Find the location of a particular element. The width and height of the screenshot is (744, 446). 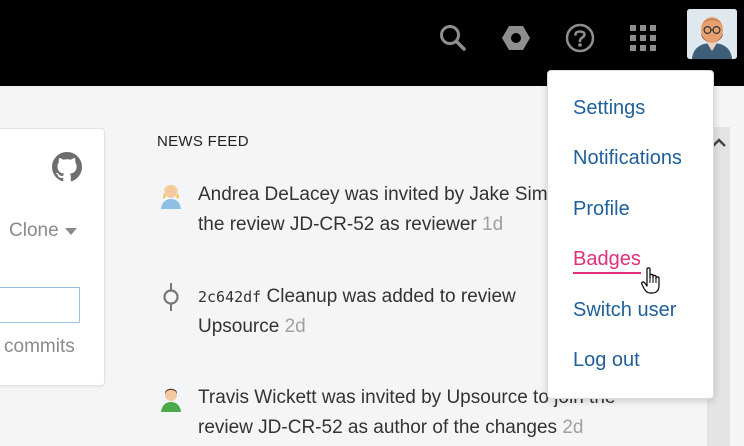

clone-dropdown: Clone is located at coordinates (43, 231).